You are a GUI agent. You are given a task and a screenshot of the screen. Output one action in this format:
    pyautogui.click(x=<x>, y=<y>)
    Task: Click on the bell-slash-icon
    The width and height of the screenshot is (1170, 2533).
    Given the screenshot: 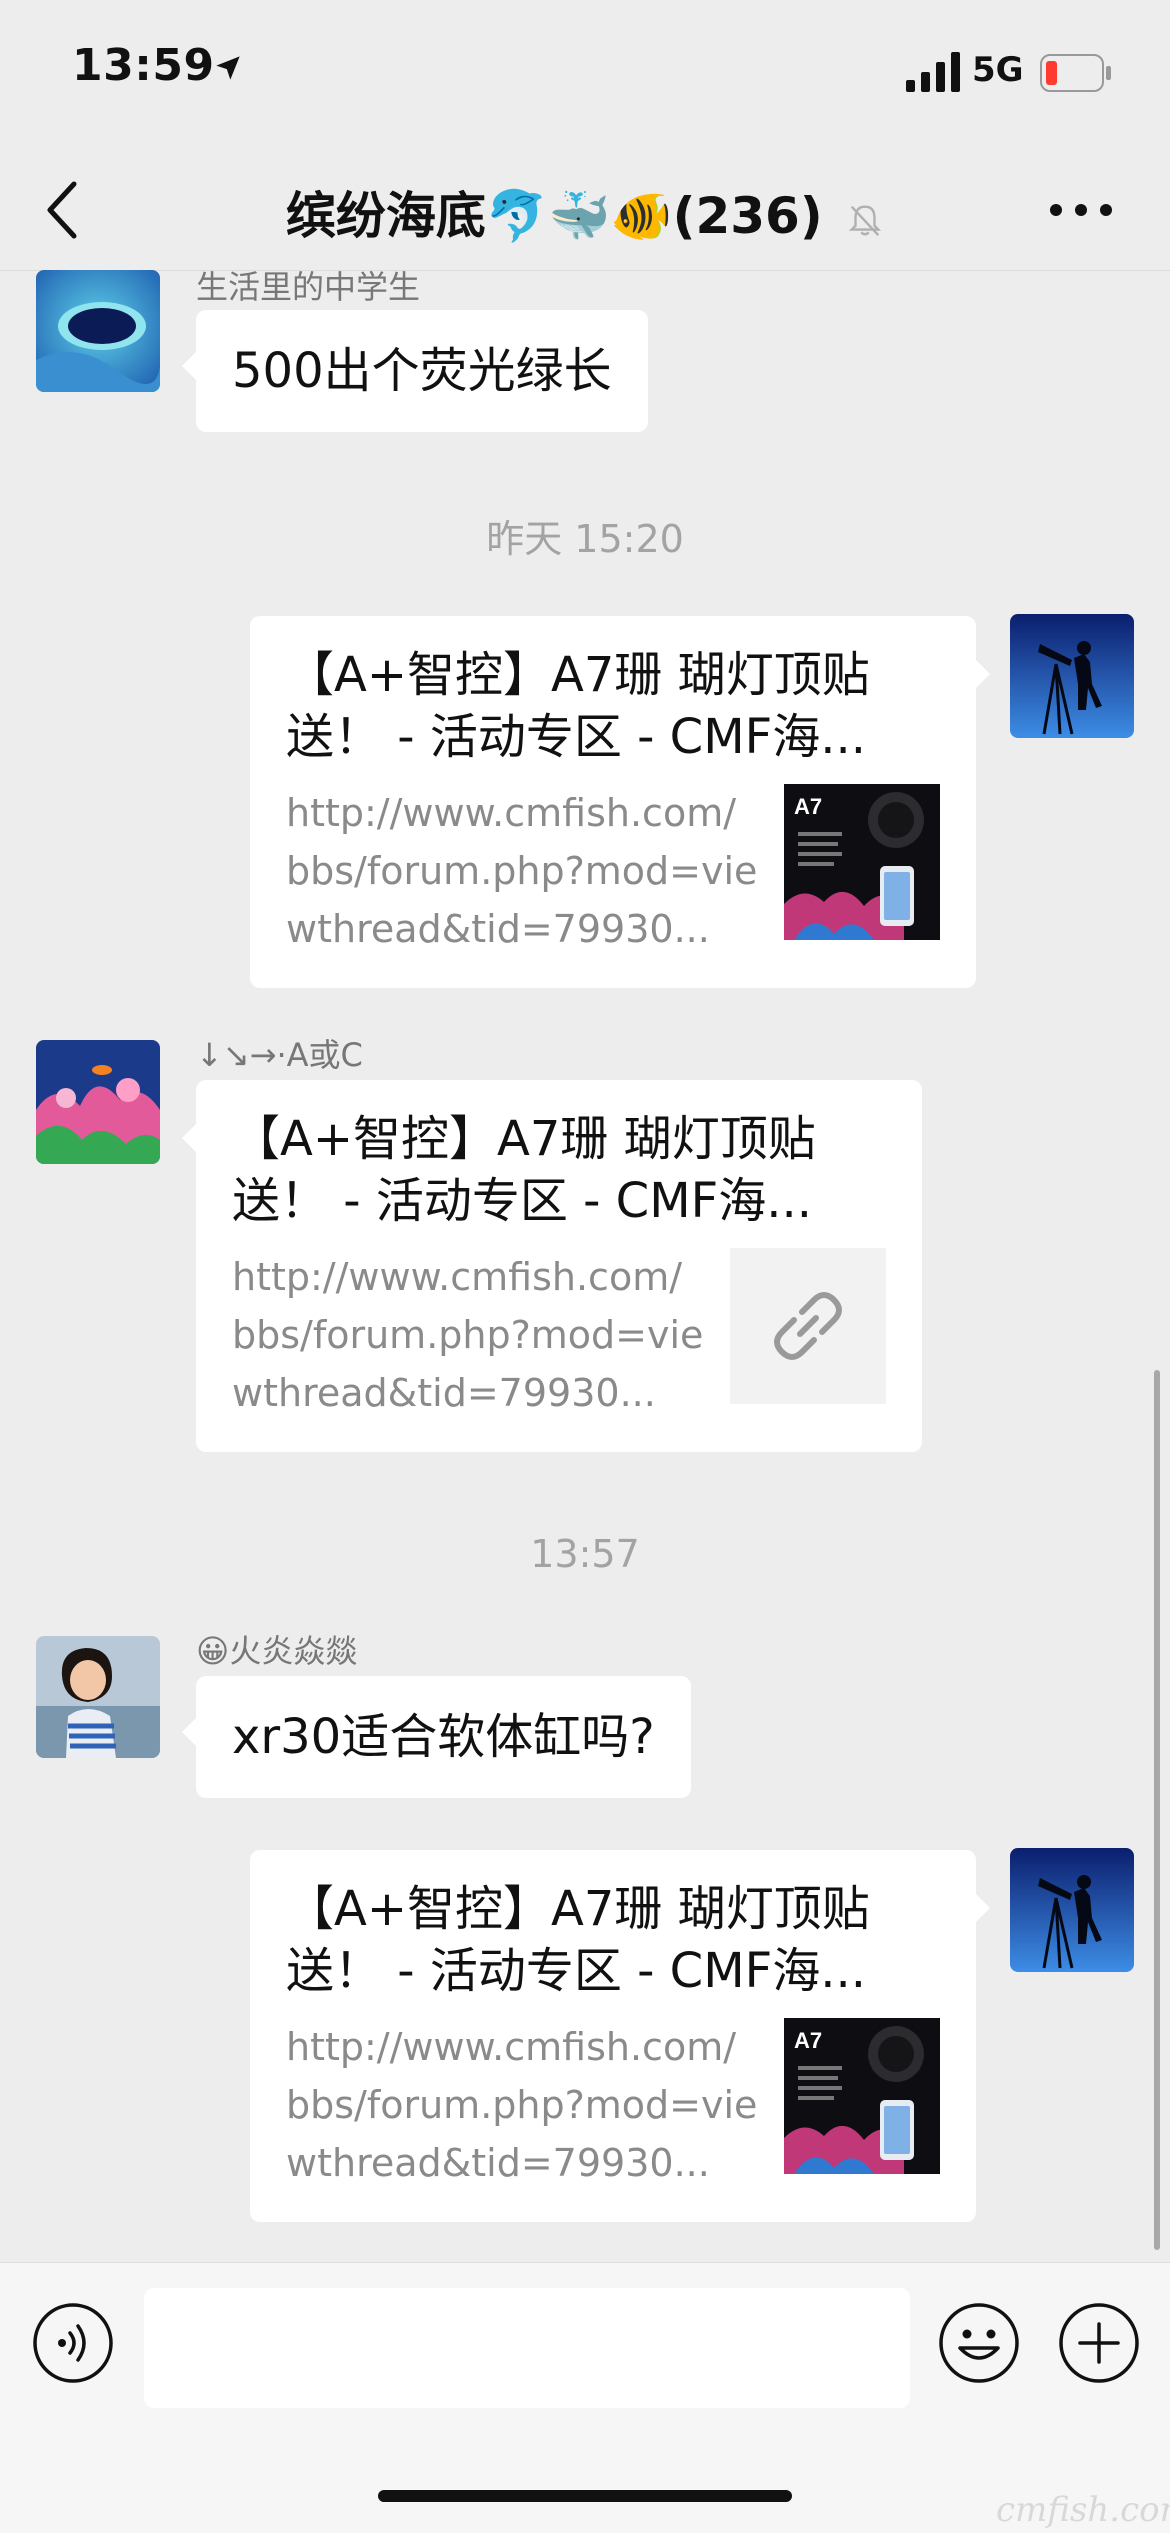 What is the action you would take?
    pyautogui.click(x=865, y=220)
    